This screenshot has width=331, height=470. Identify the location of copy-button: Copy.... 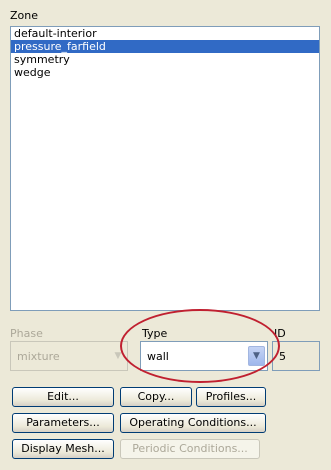
(156, 397).